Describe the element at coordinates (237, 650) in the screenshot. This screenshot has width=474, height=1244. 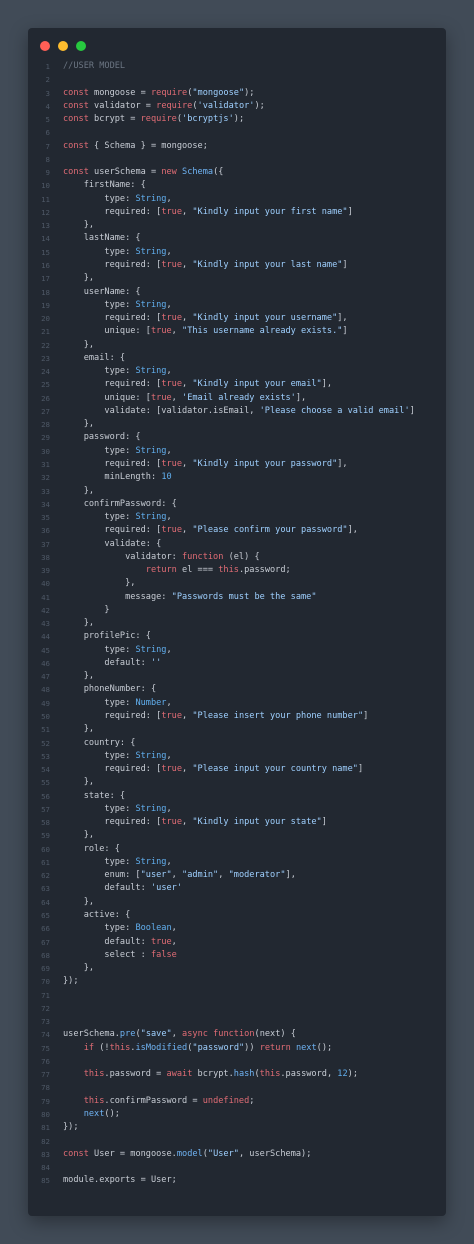
I see `code-line: 45 type: String,` at that location.